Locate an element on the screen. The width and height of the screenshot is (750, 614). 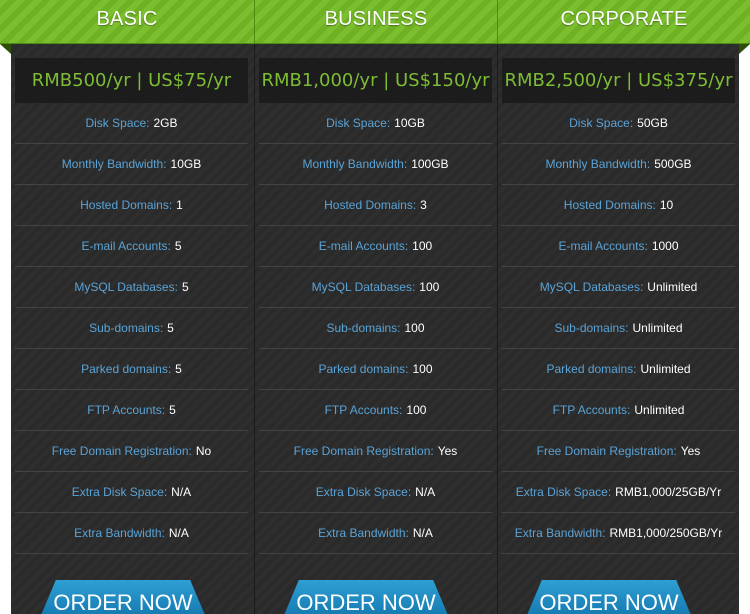
feature-row: Disk Space: 50GB is located at coordinates (618, 123).